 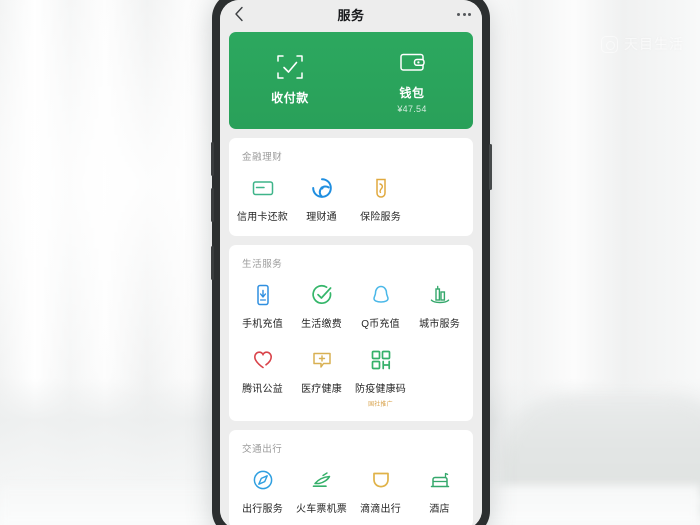 I want to click on utility-bill-icon, so click(x=322, y=295).